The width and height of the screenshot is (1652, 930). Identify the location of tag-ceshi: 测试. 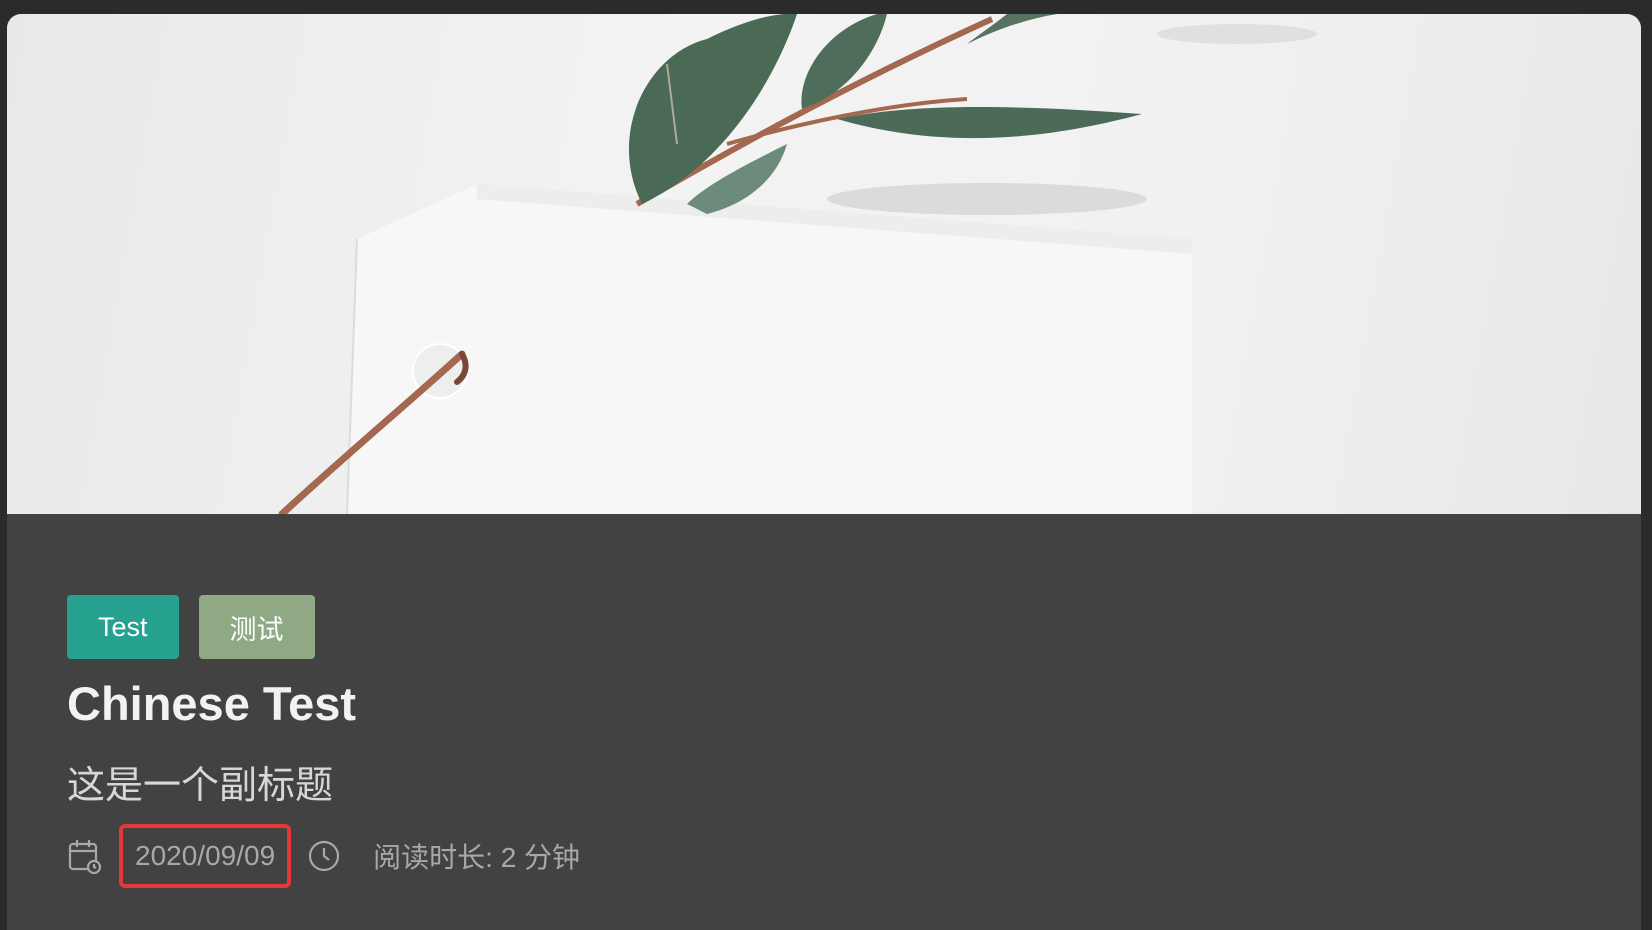
(256, 627).